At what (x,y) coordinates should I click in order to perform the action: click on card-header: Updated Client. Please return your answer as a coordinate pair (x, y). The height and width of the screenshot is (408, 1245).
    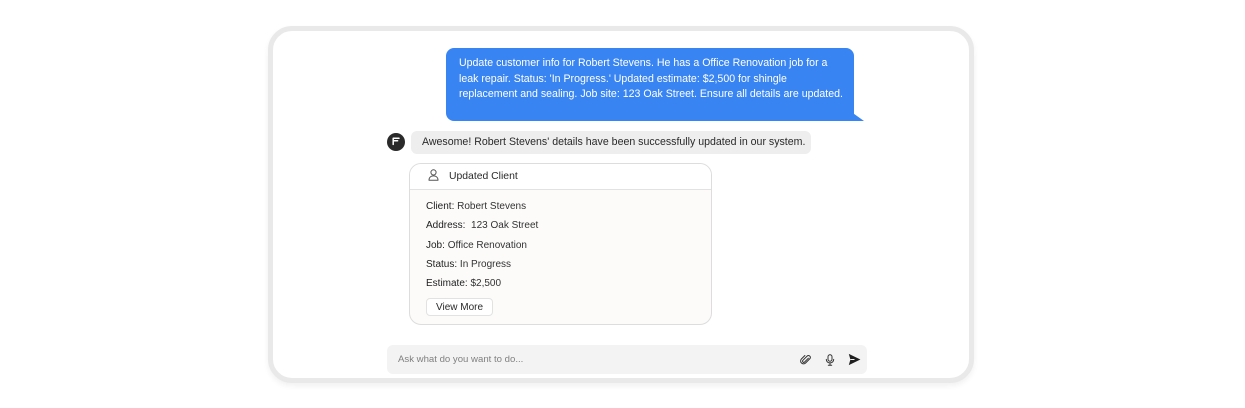
    Looking at the image, I should click on (560, 177).